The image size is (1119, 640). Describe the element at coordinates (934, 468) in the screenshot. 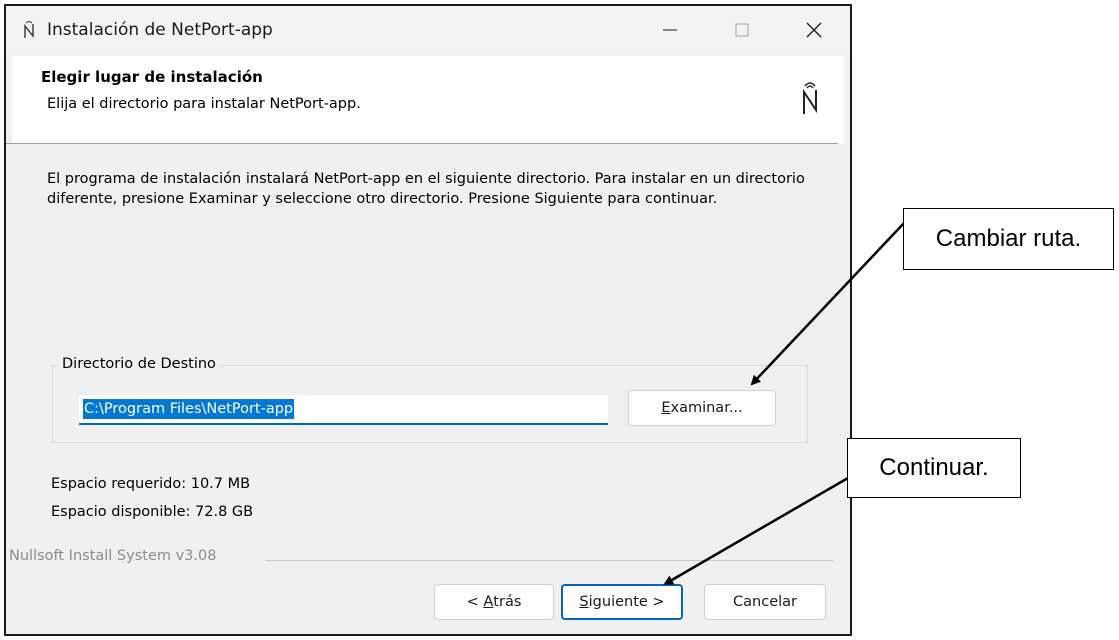

I see `callout-continue: Continuar.` at that location.